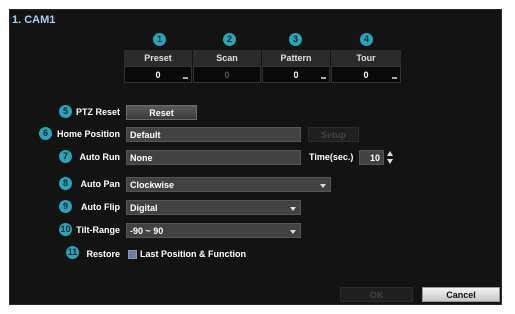 The width and height of the screenshot is (515, 314). I want to click on restore-label: Restore, so click(103, 254).